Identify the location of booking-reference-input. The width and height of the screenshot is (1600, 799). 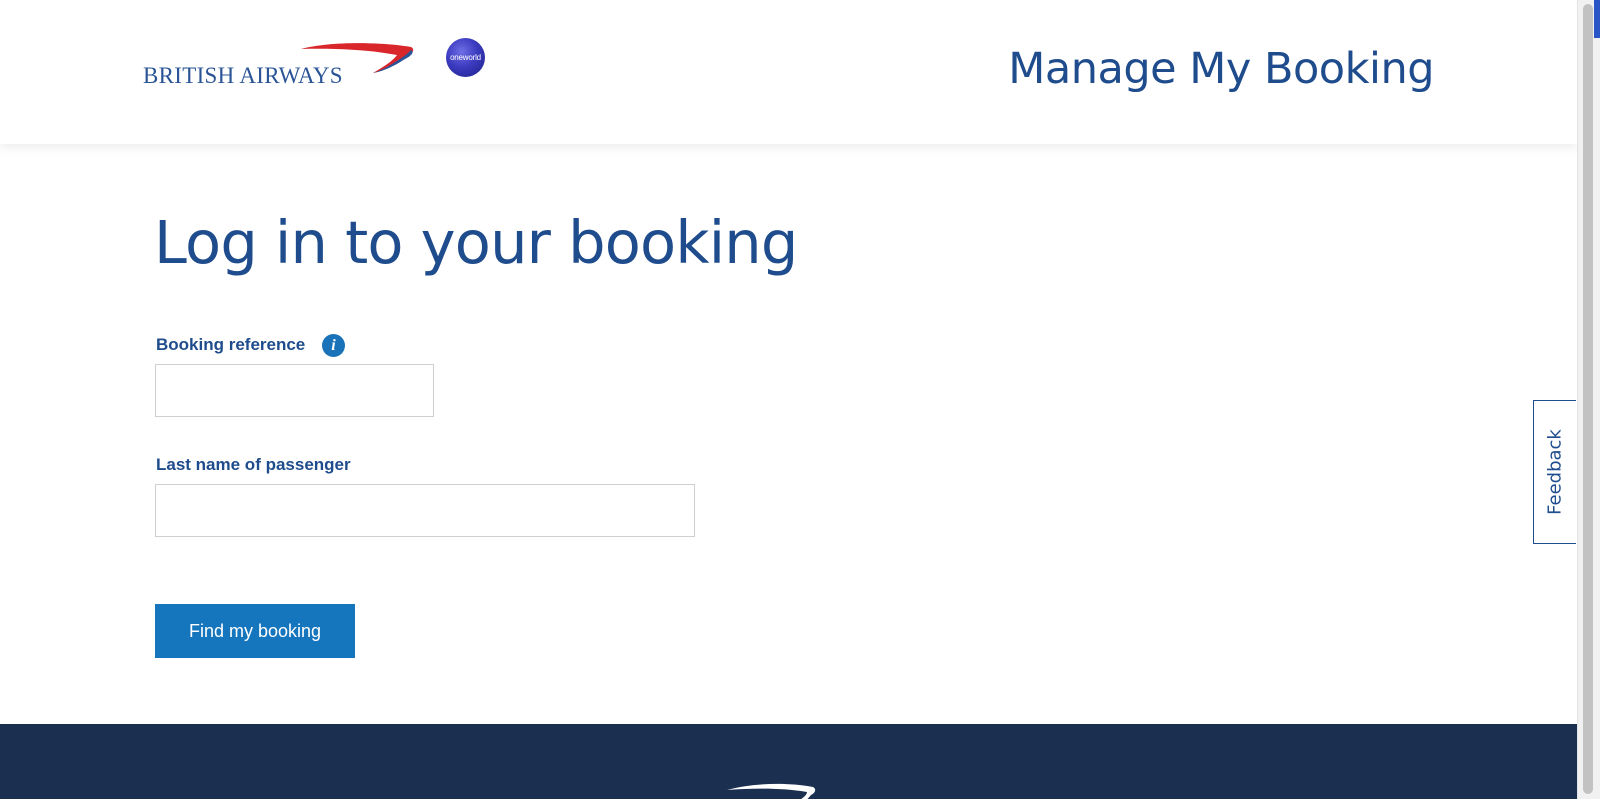
(294, 390).